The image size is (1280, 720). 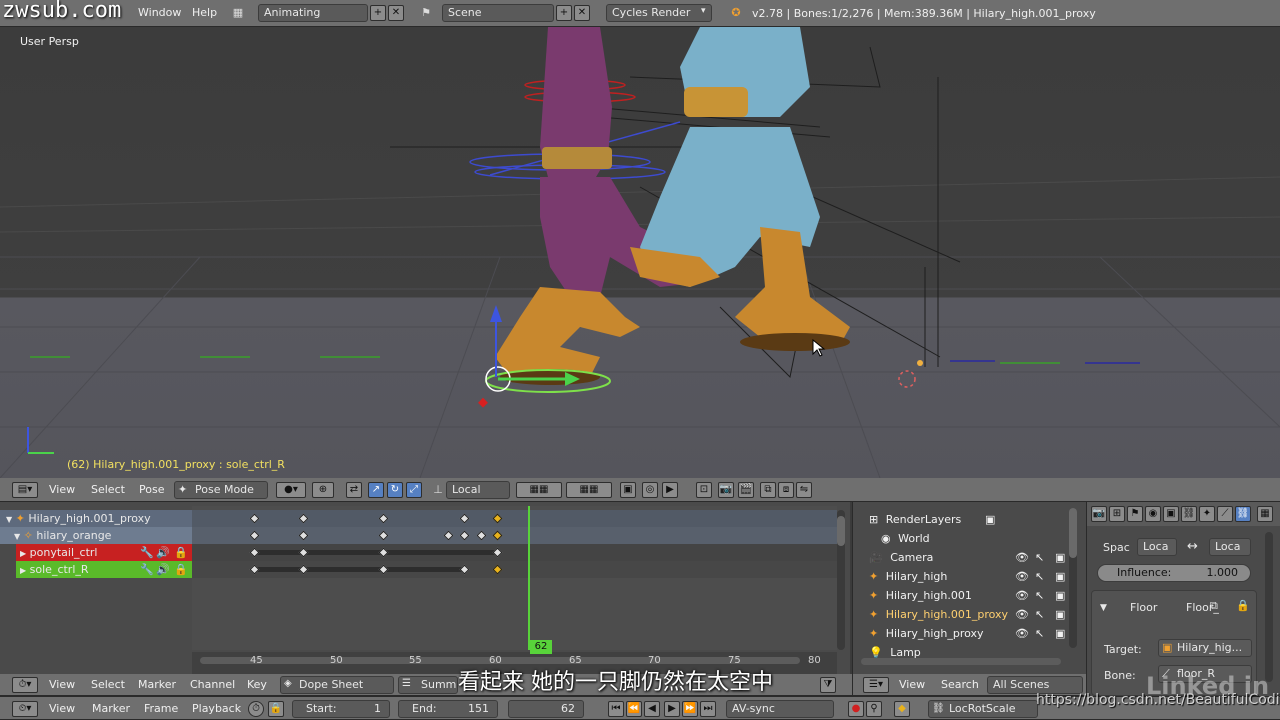 What do you see at coordinates (23, 553) in the screenshot?
I see `expand-icon: ▶` at bounding box center [23, 553].